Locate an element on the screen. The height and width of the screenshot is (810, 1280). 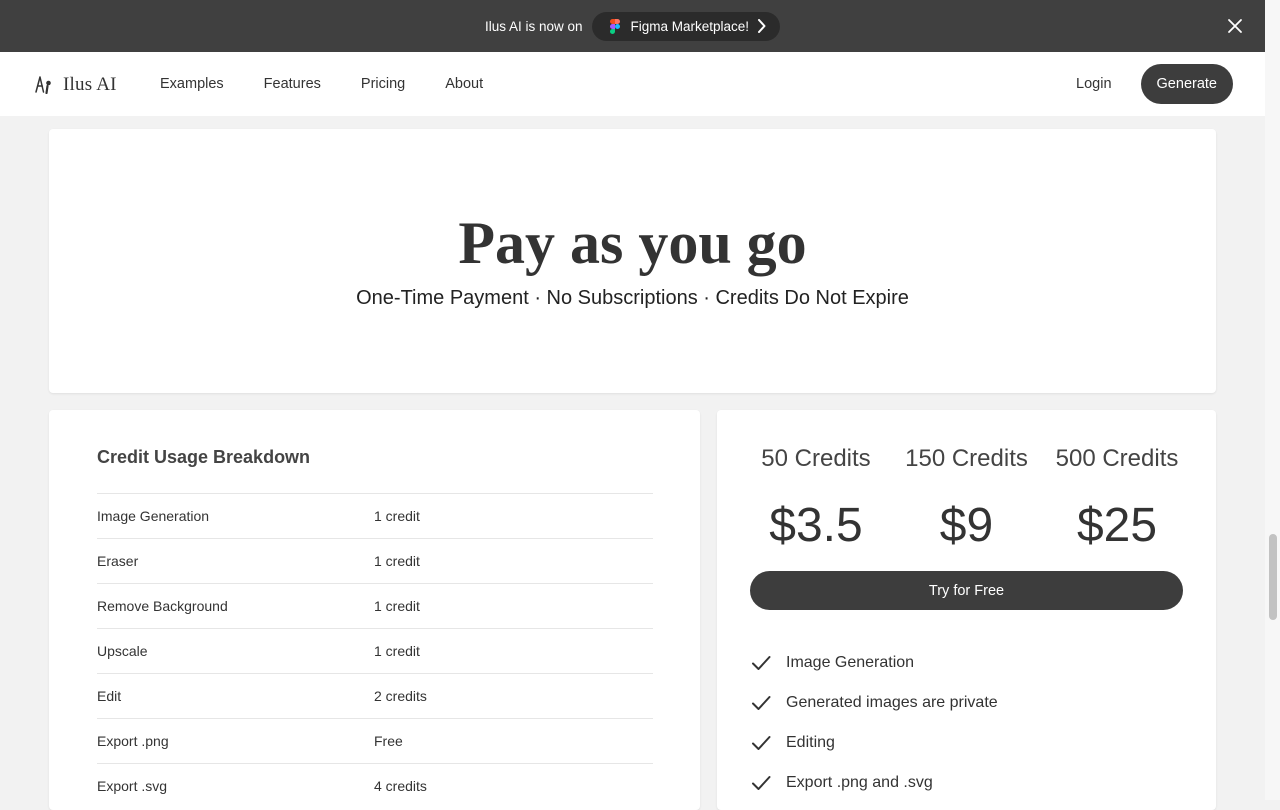
chevron-right-icon is located at coordinates (762, 26).